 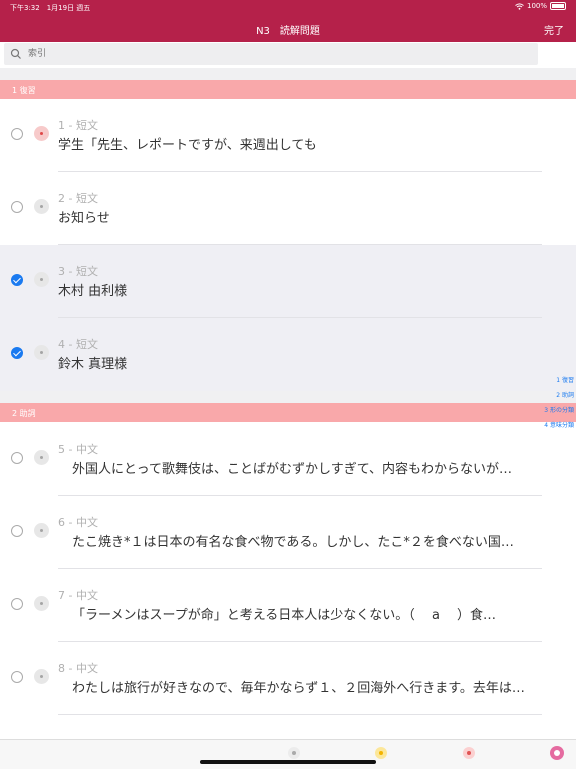 I want to click on battery-percent: 100%, so click(x=536, y=6).